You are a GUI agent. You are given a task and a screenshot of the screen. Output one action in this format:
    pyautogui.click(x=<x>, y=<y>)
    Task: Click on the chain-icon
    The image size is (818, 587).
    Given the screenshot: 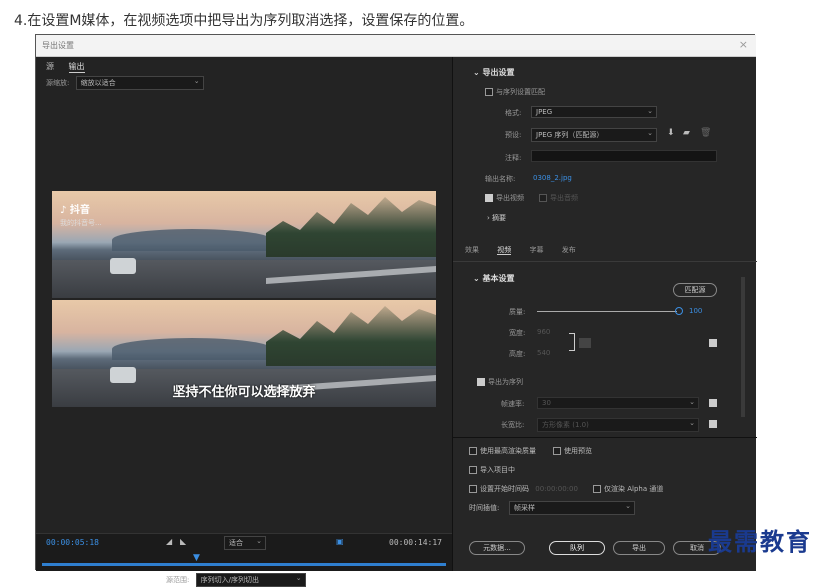 What is the action you would take?
    pyautogui.click(x=585, y=343)
    